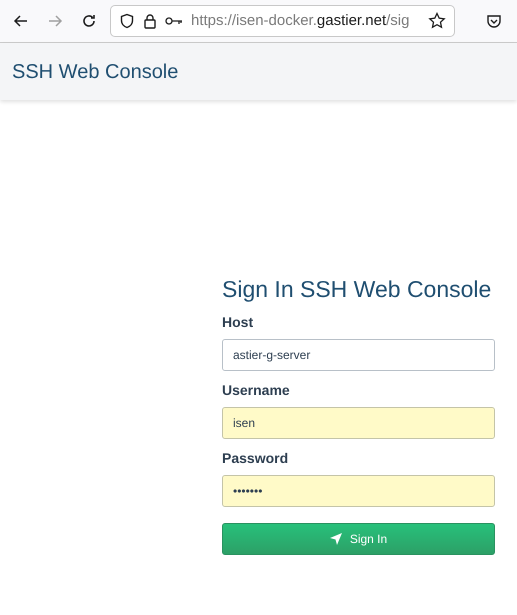 This screenshot has height=615, width=517. Describe the element at coordinates (174, 21) in the screenshot. I see `key-icon` at that location.